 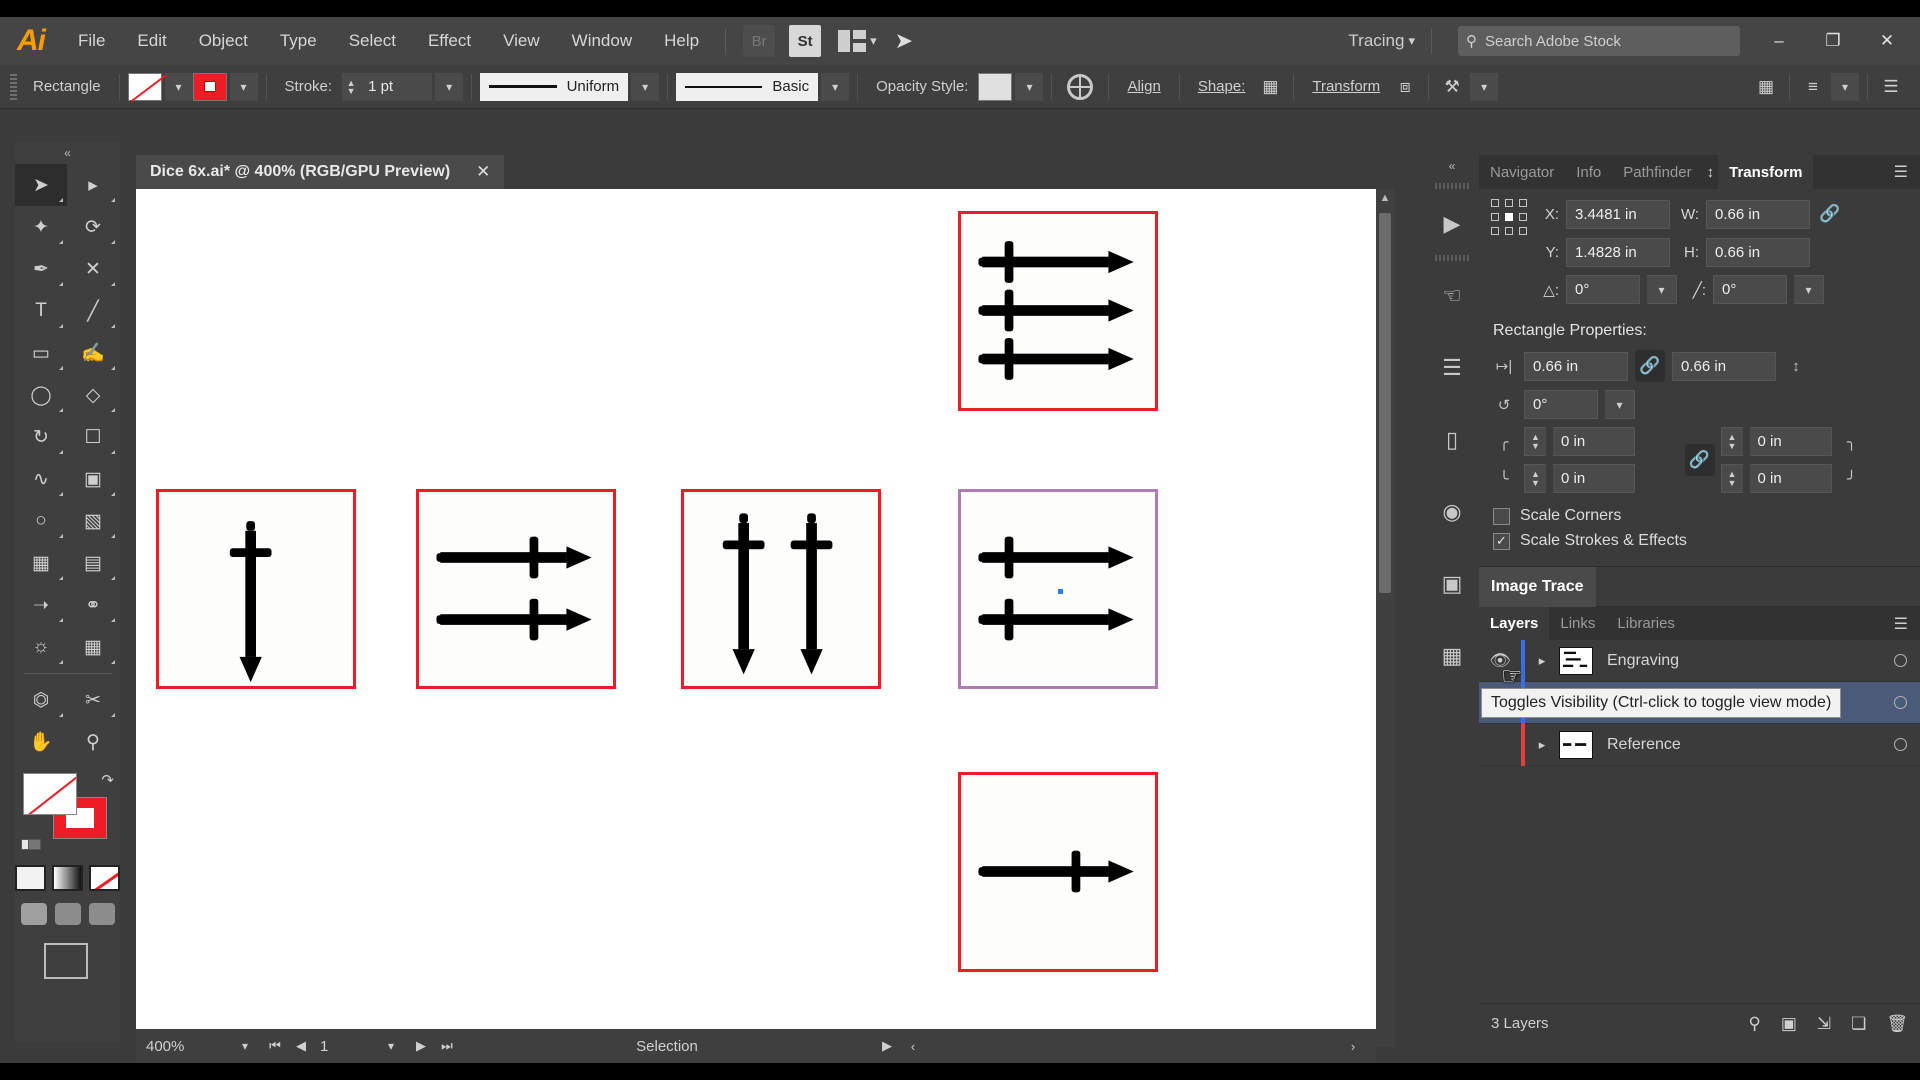 I want to click on rotate-chevron-down-icon: ▾, so click(x=1662, y=289).